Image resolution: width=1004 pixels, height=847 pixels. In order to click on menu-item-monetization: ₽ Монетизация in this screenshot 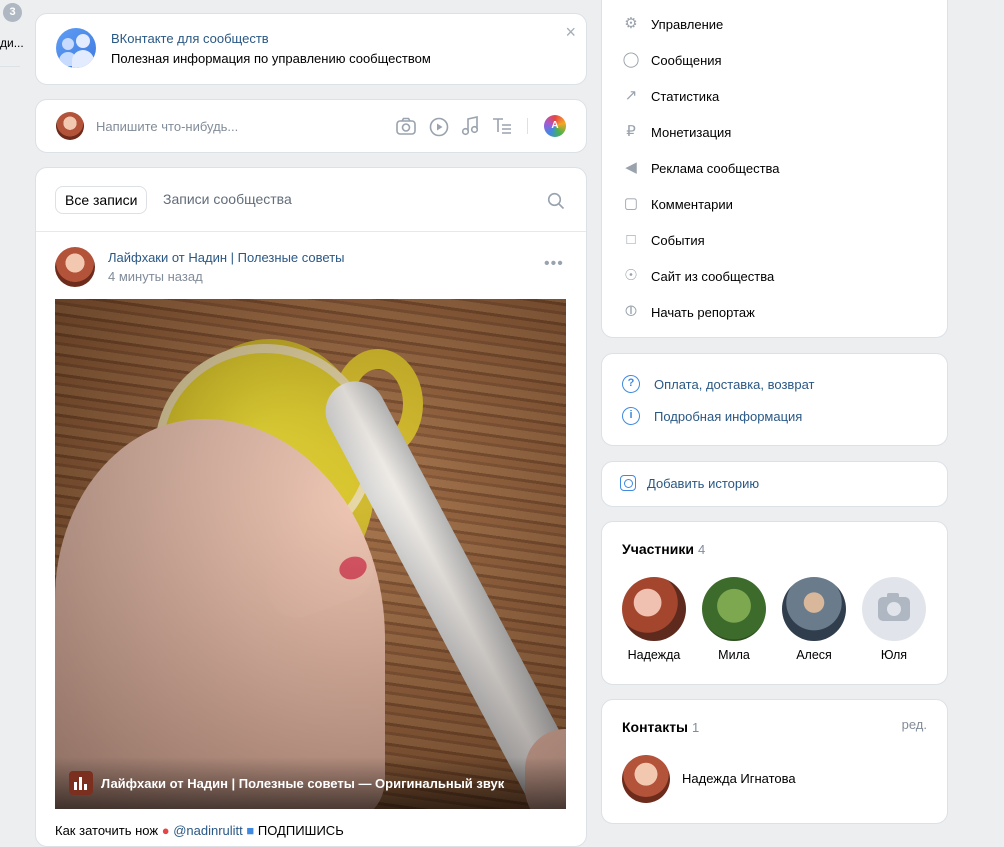, I will do `click(676, 132)`.